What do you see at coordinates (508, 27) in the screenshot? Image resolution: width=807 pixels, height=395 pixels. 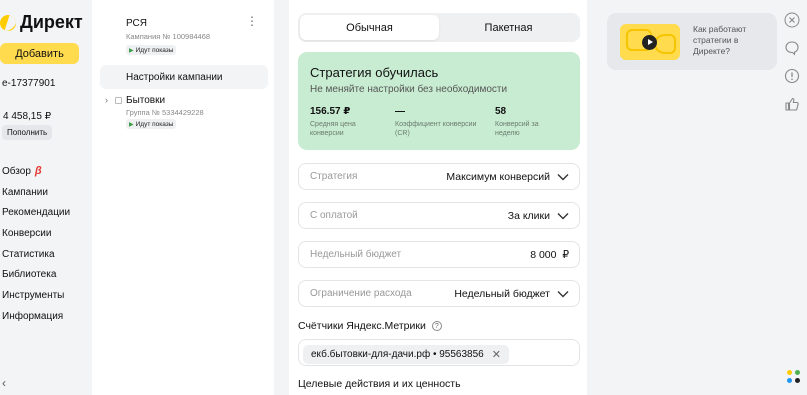 I see `tab-package: Пакетная` at bounding box center [508, 27].